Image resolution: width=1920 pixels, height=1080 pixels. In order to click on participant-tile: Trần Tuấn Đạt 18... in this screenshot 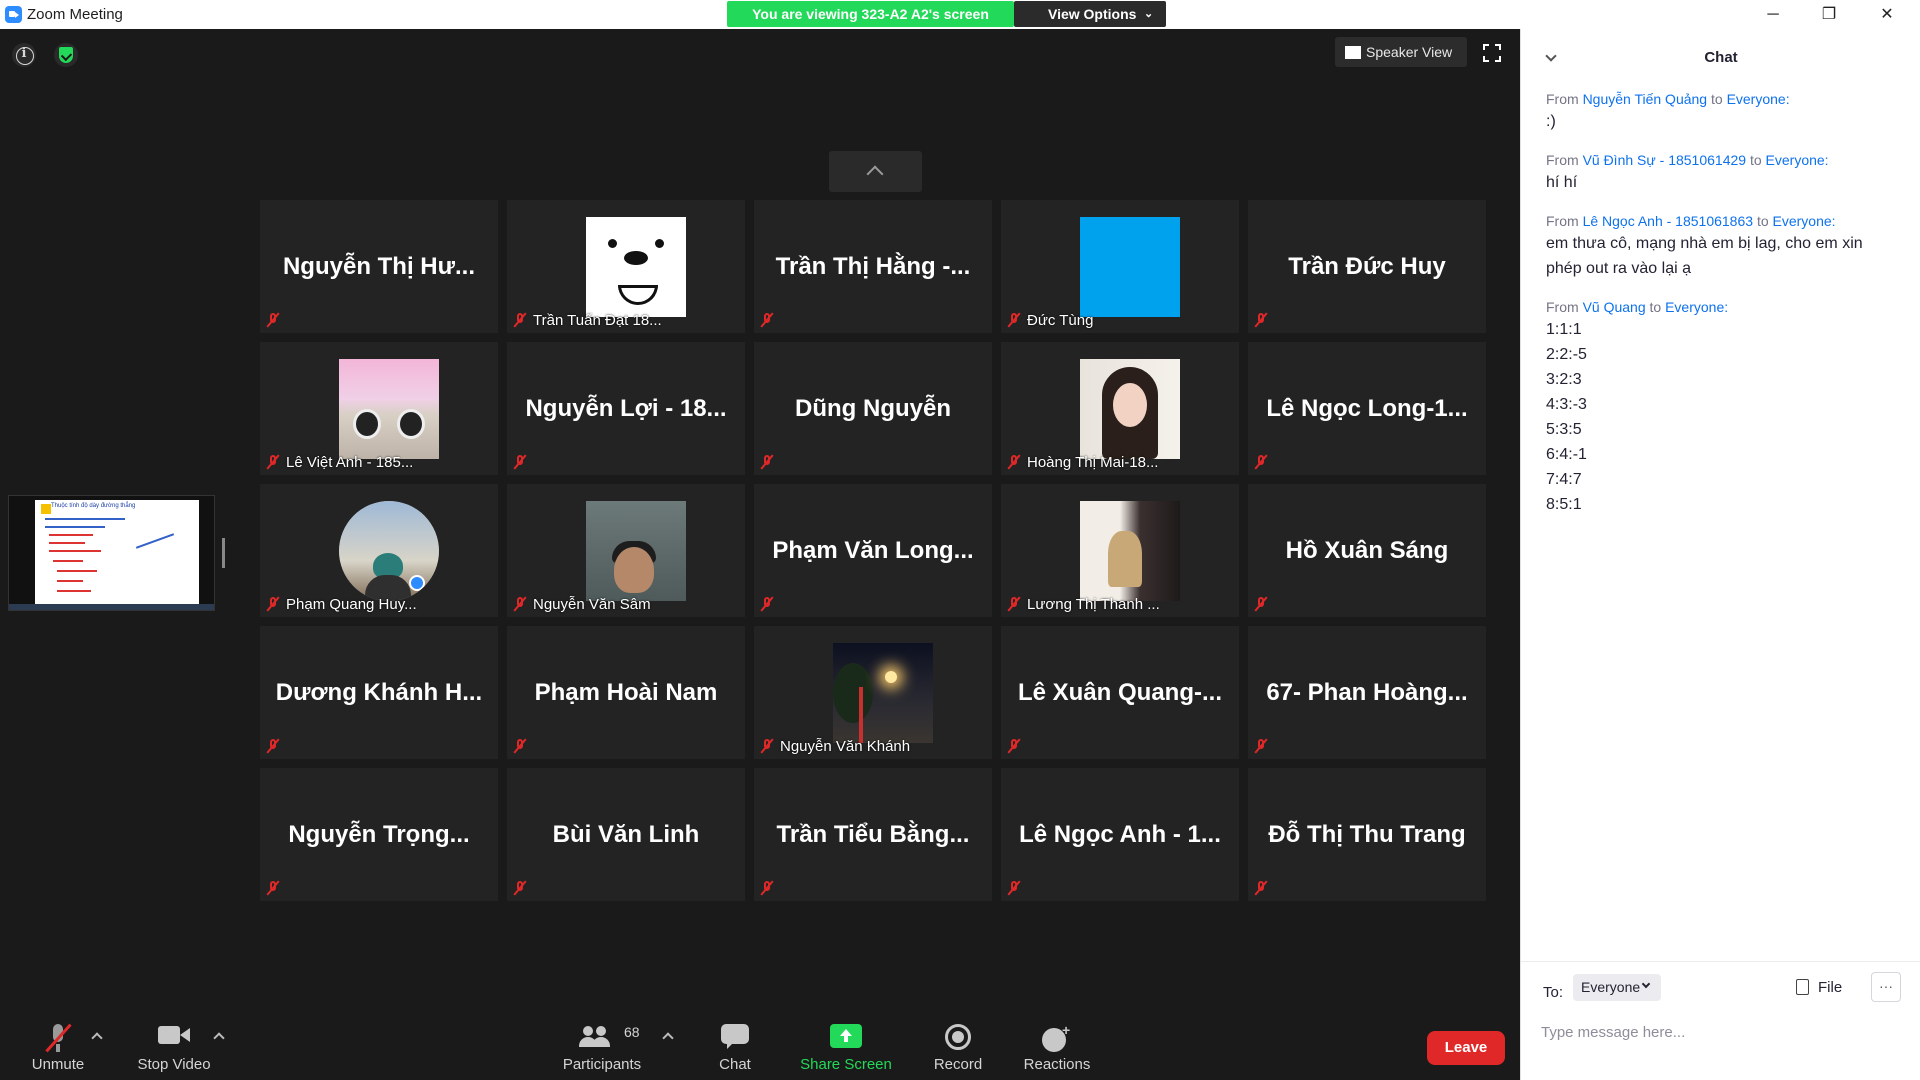, I will do `click(626, 266)`.